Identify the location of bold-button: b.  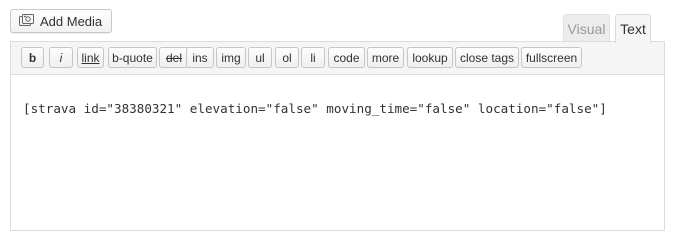
(32, 57).